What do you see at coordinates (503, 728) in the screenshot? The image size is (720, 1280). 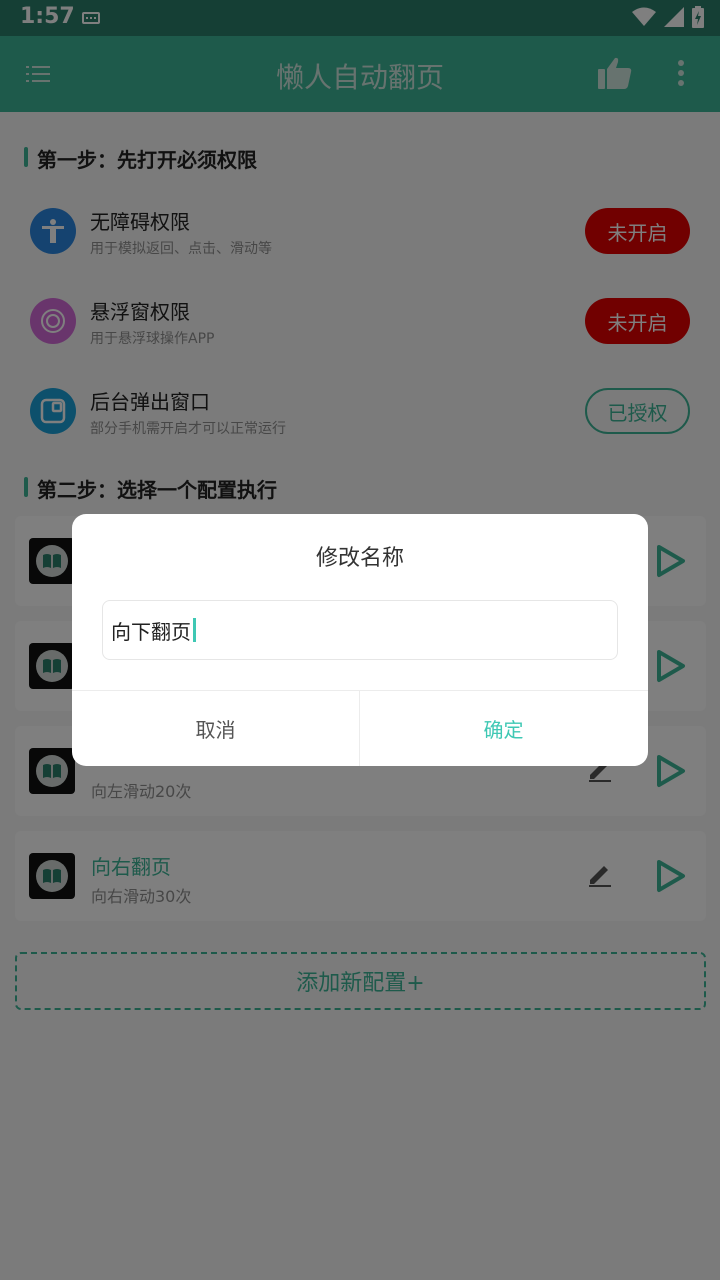 I see `confirm-button: 确定` at bounding box center [503, 728].